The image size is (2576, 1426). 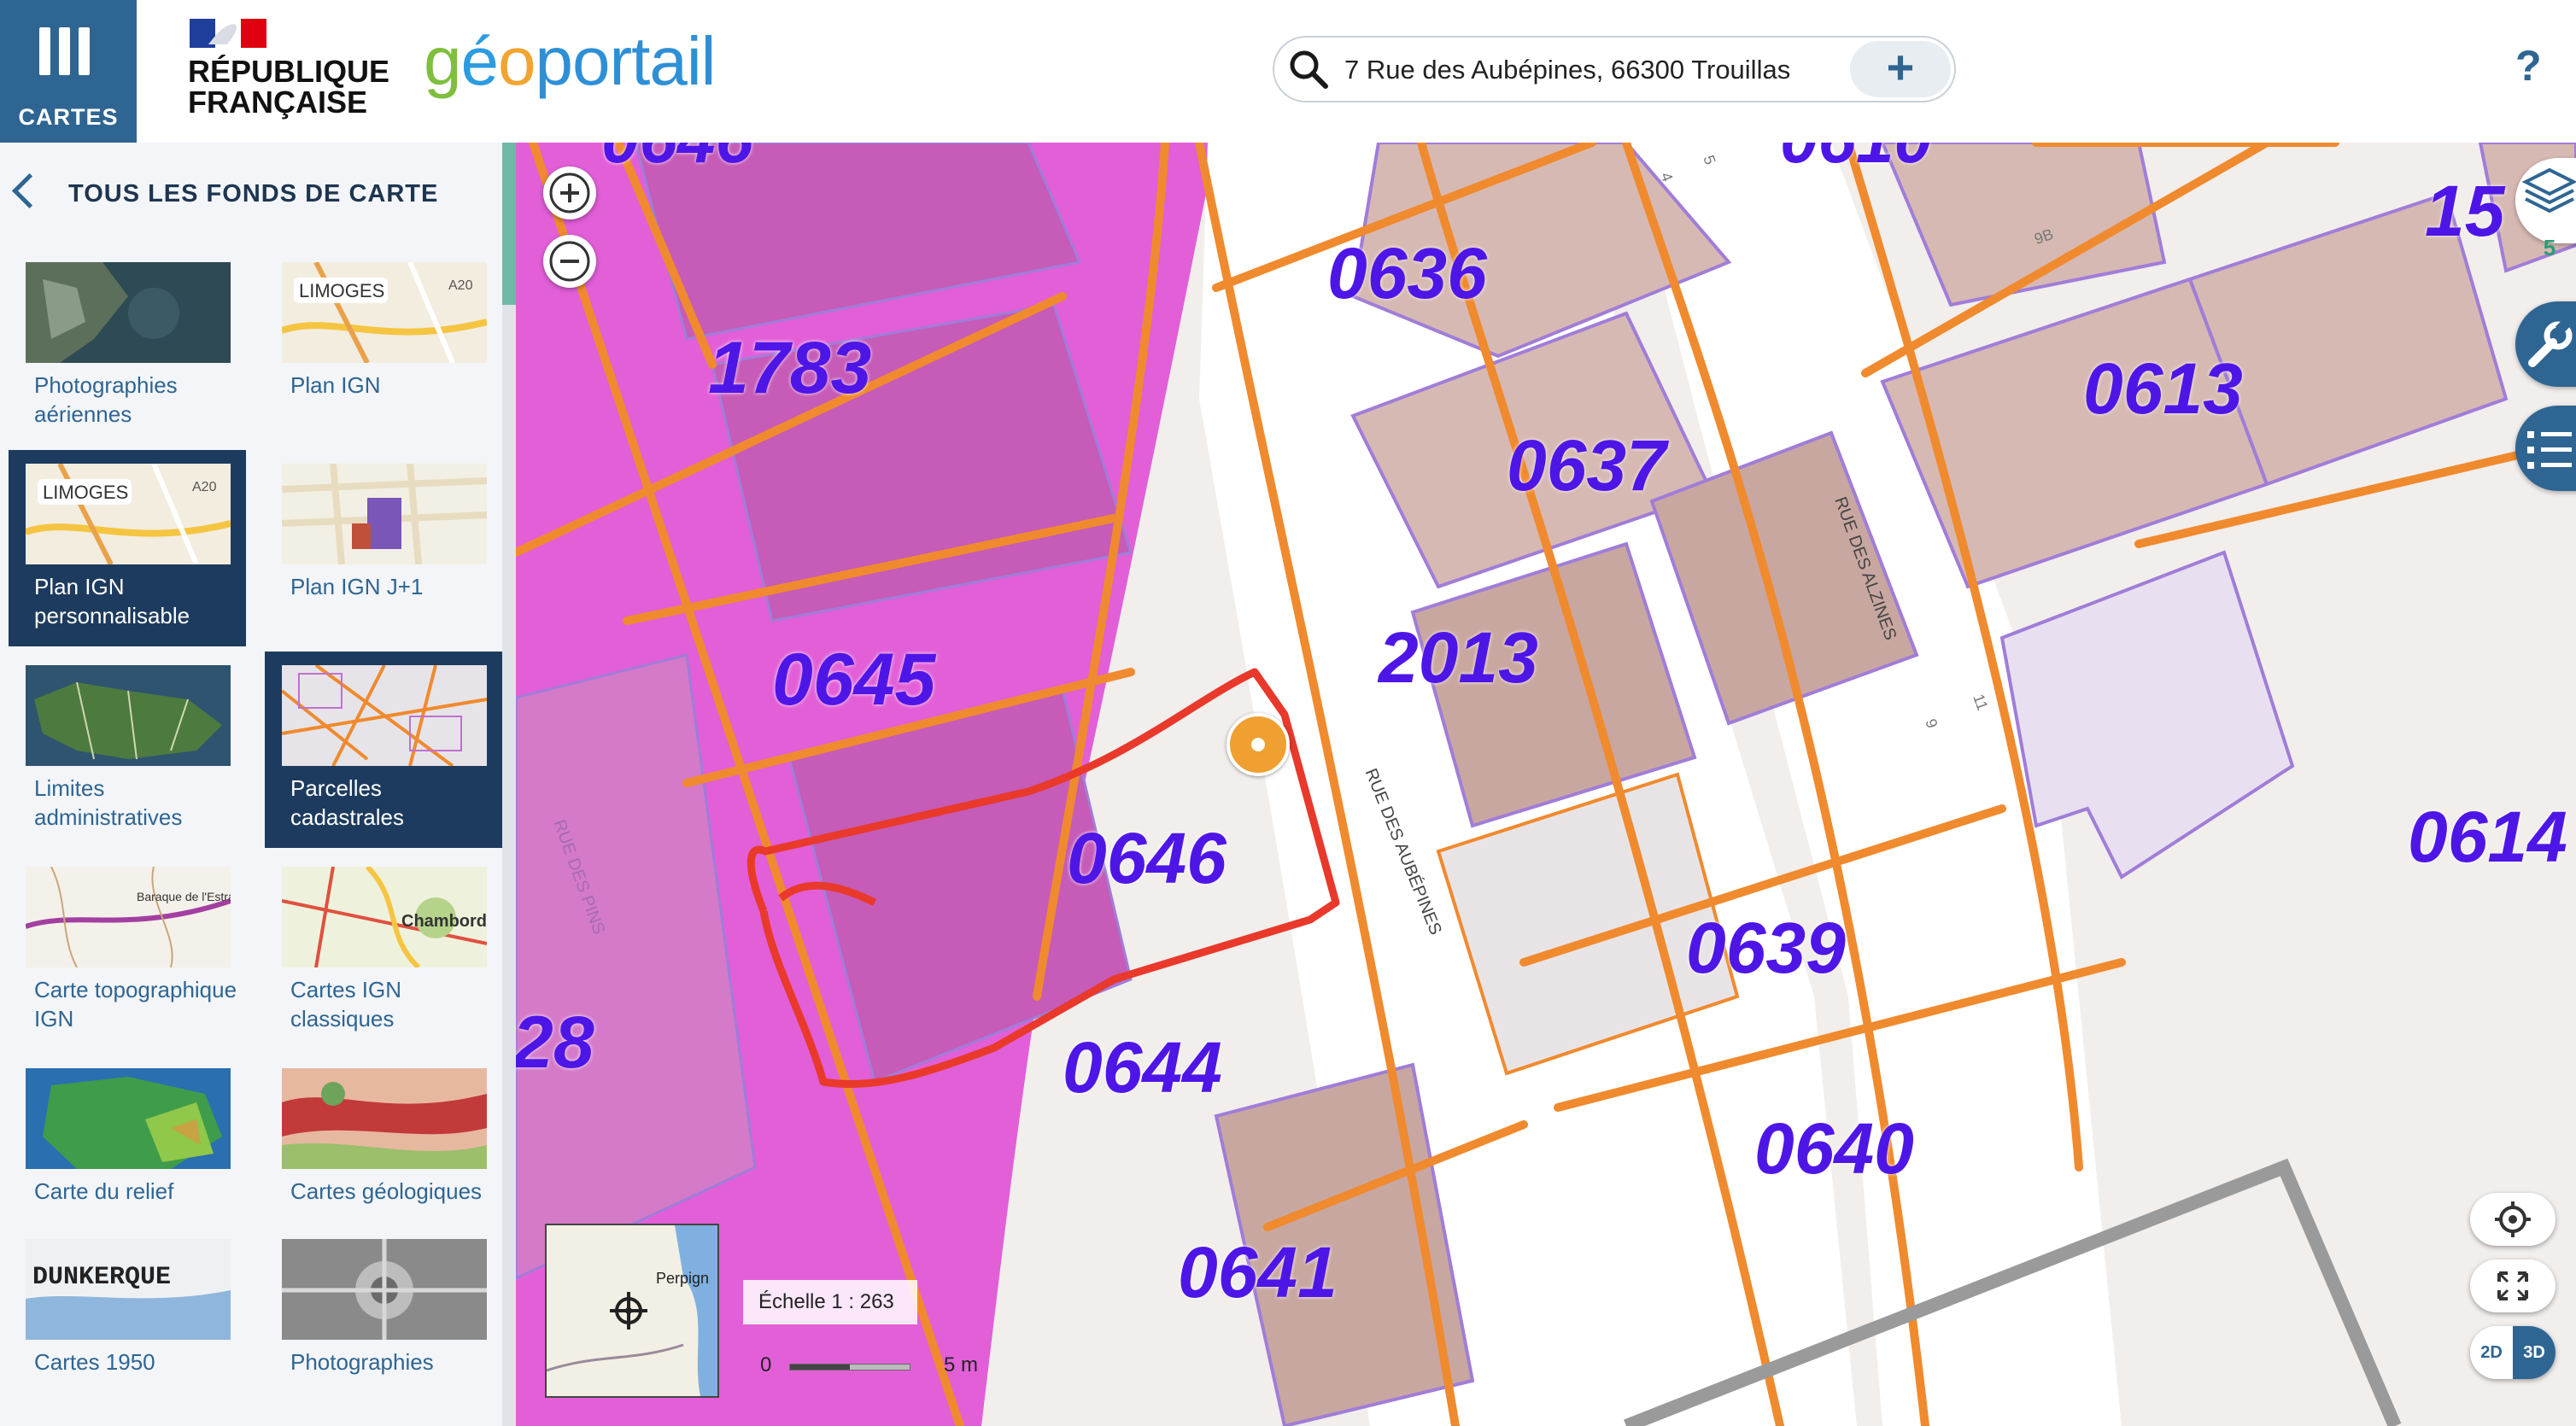 I want to click on basemap-tile-photographies-anciennes: Photographies, so click(x=383, y=1323).